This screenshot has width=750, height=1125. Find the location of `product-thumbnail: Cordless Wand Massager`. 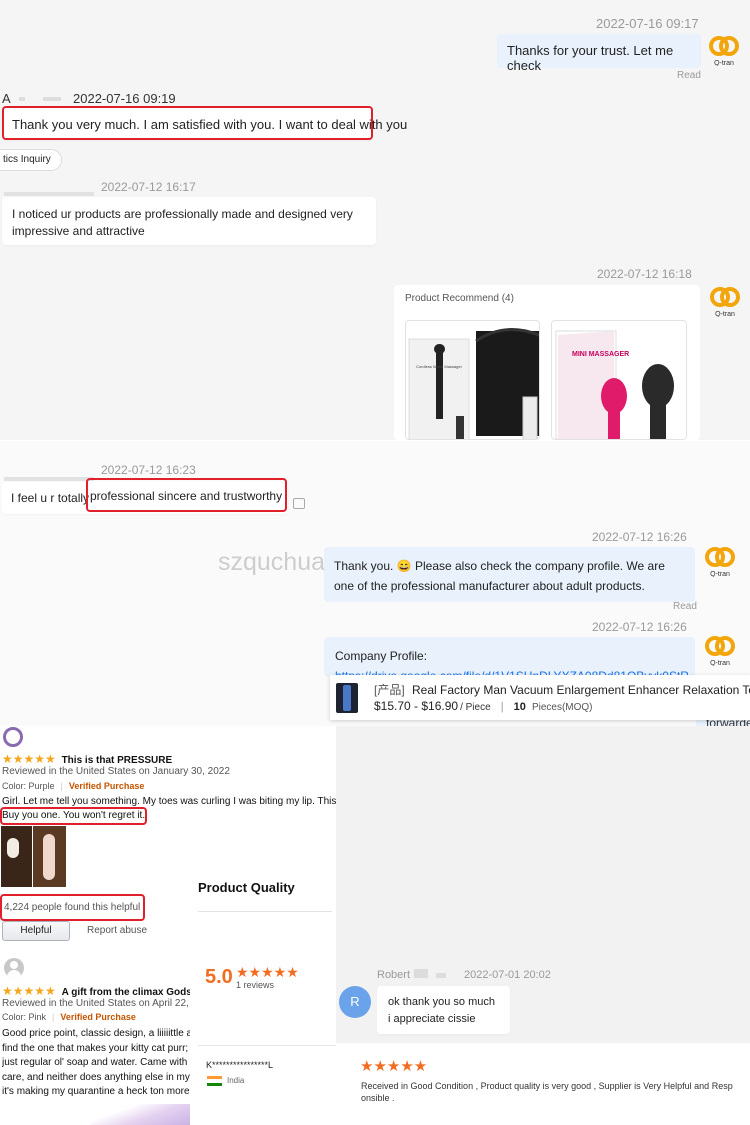

product-thumbnail: Cordless Wand Massager is located at coordinates (472, 380).